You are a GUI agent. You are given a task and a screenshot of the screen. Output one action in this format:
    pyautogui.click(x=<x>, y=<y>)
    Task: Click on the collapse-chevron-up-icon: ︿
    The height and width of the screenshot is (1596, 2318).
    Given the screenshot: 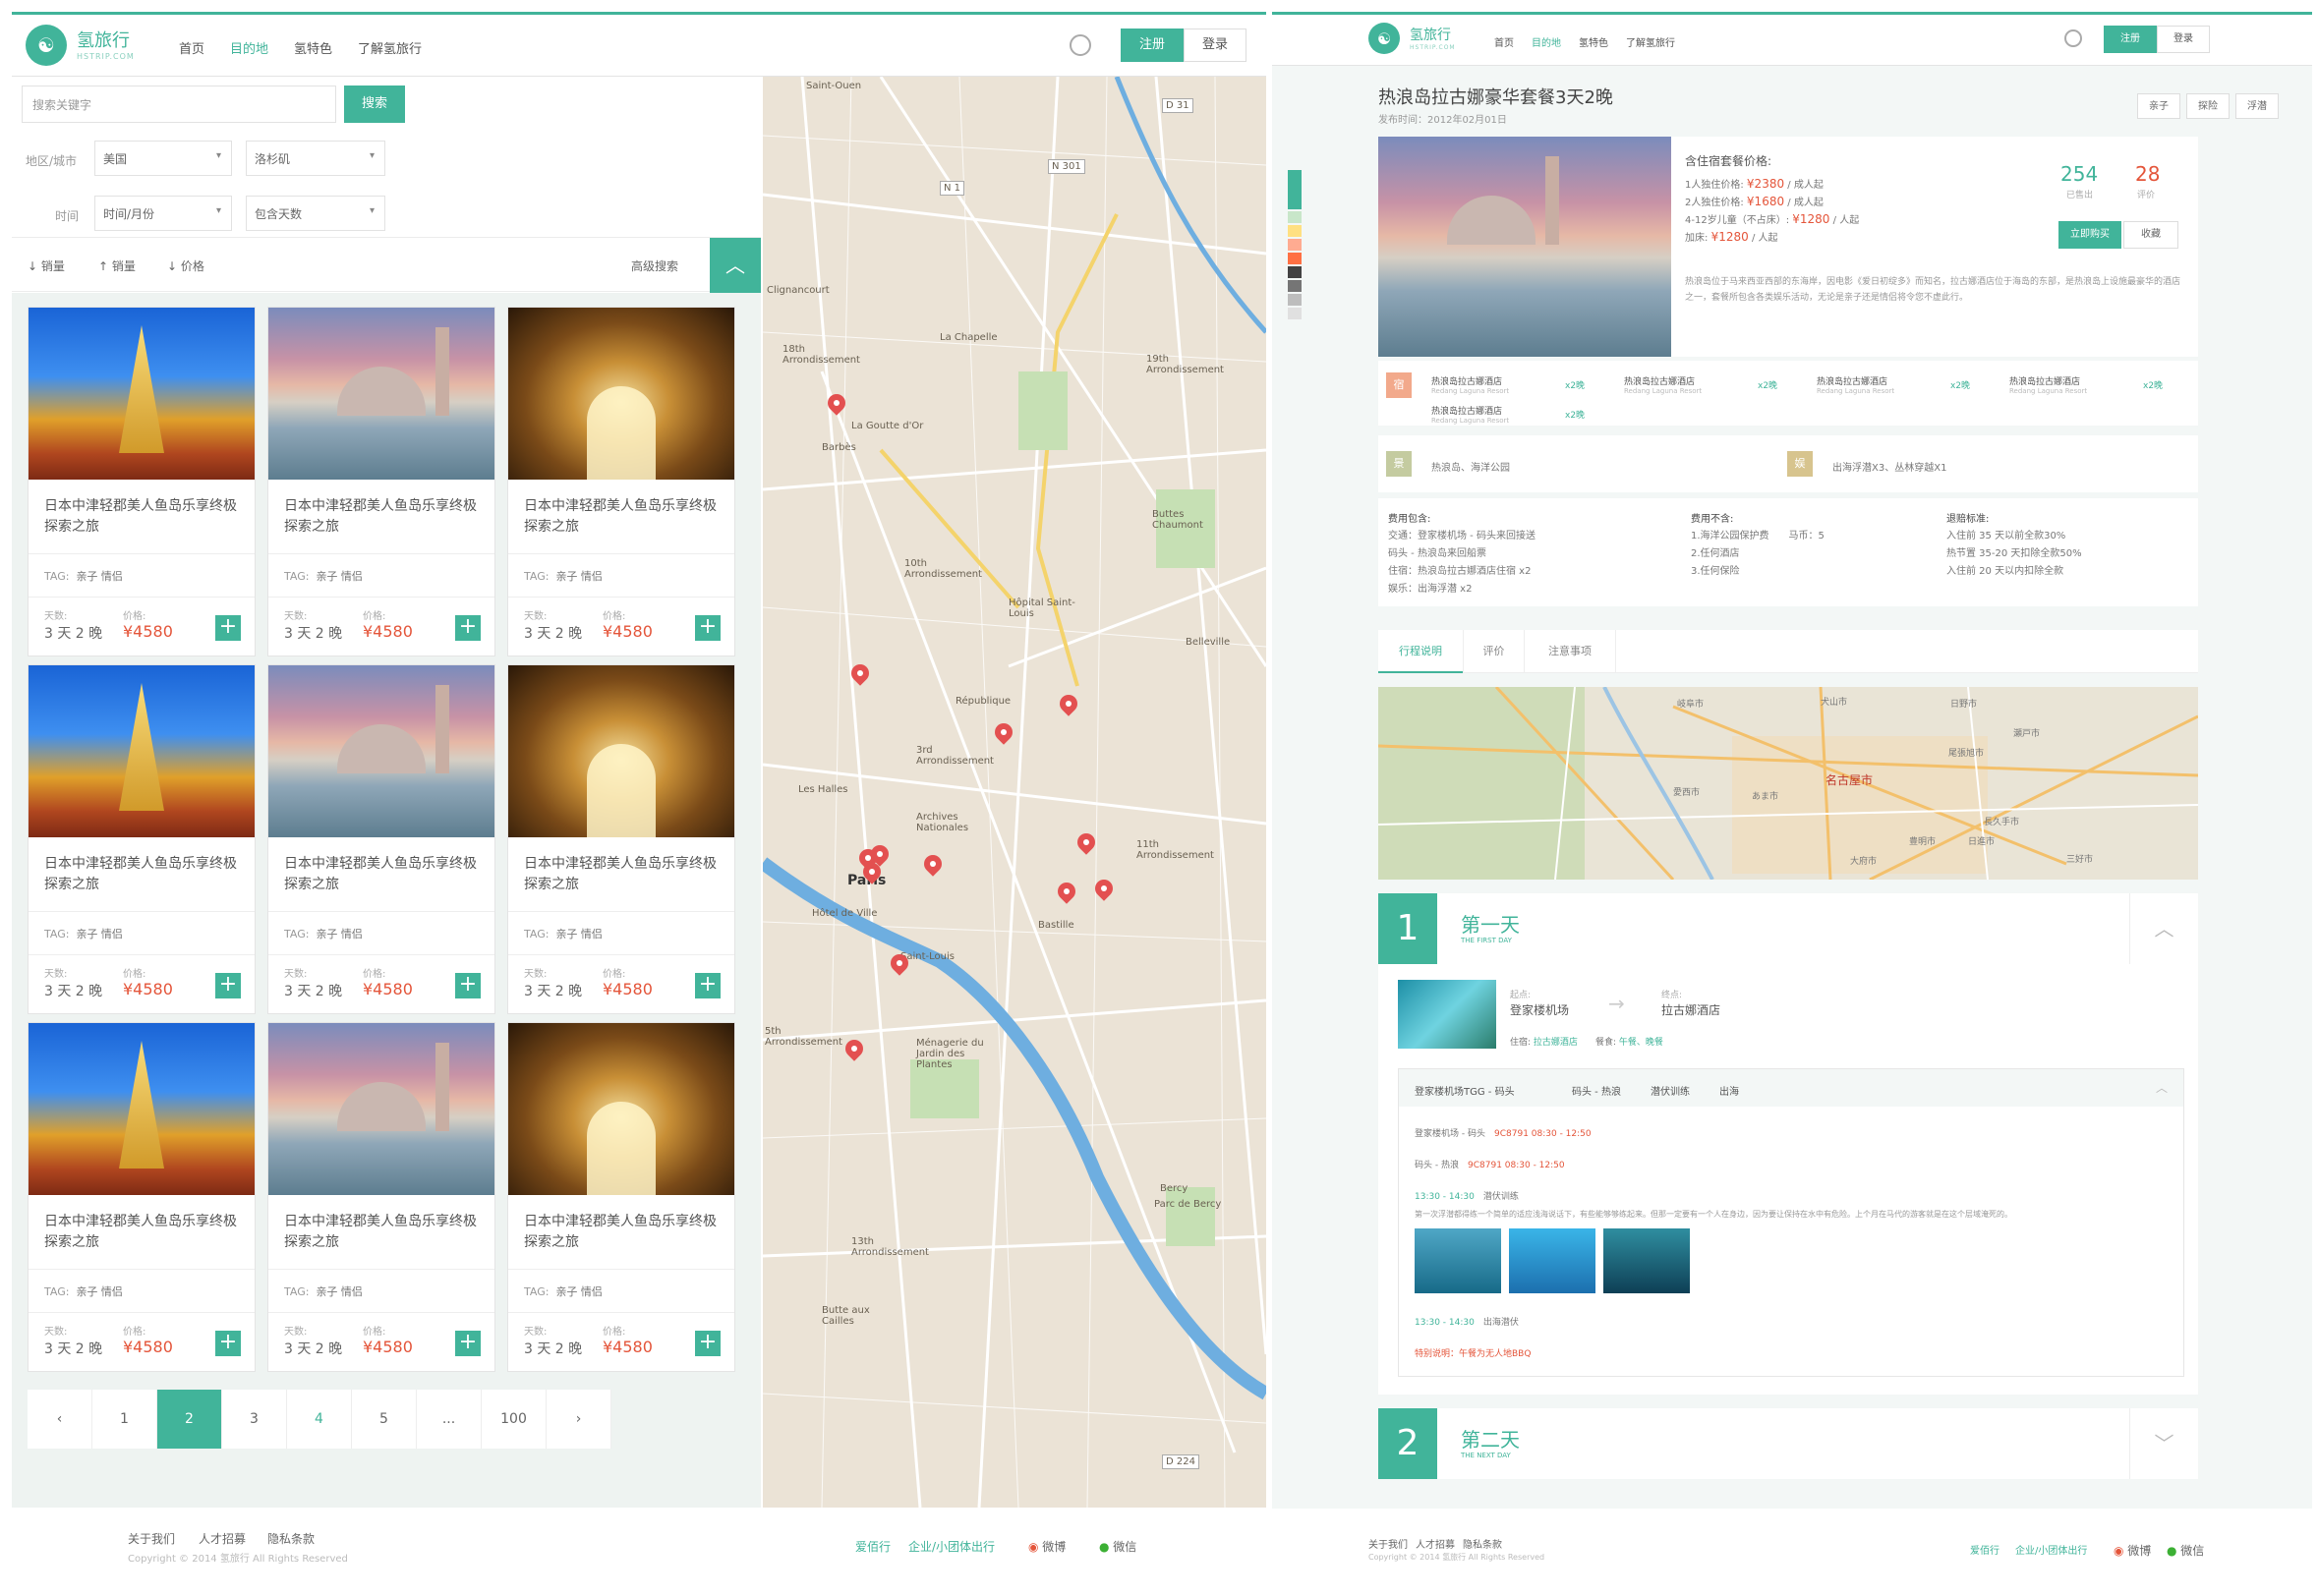 What is the action you would take?
    pyautogui.click(x=2163, y=928)
    